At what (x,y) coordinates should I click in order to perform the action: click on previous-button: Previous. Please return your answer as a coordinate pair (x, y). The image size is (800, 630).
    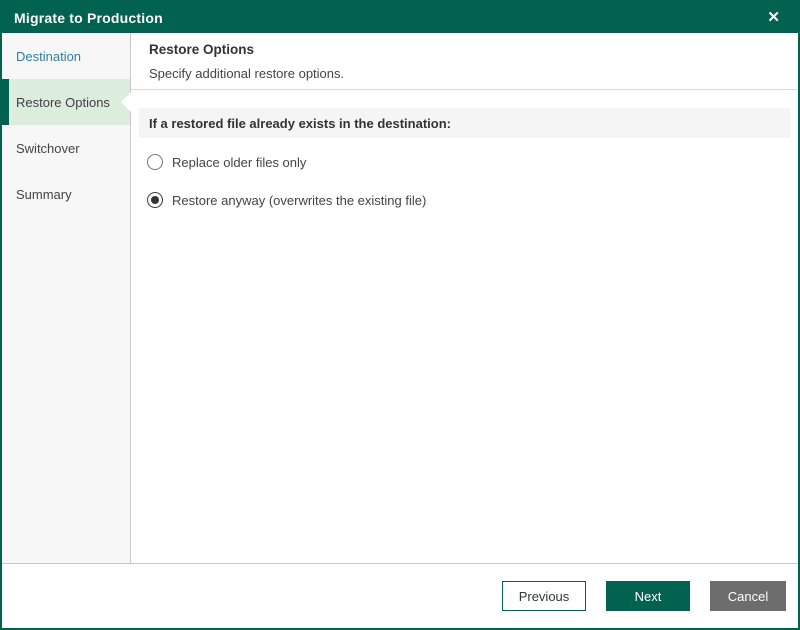
    Looking at the image, I should click on (544, 596).